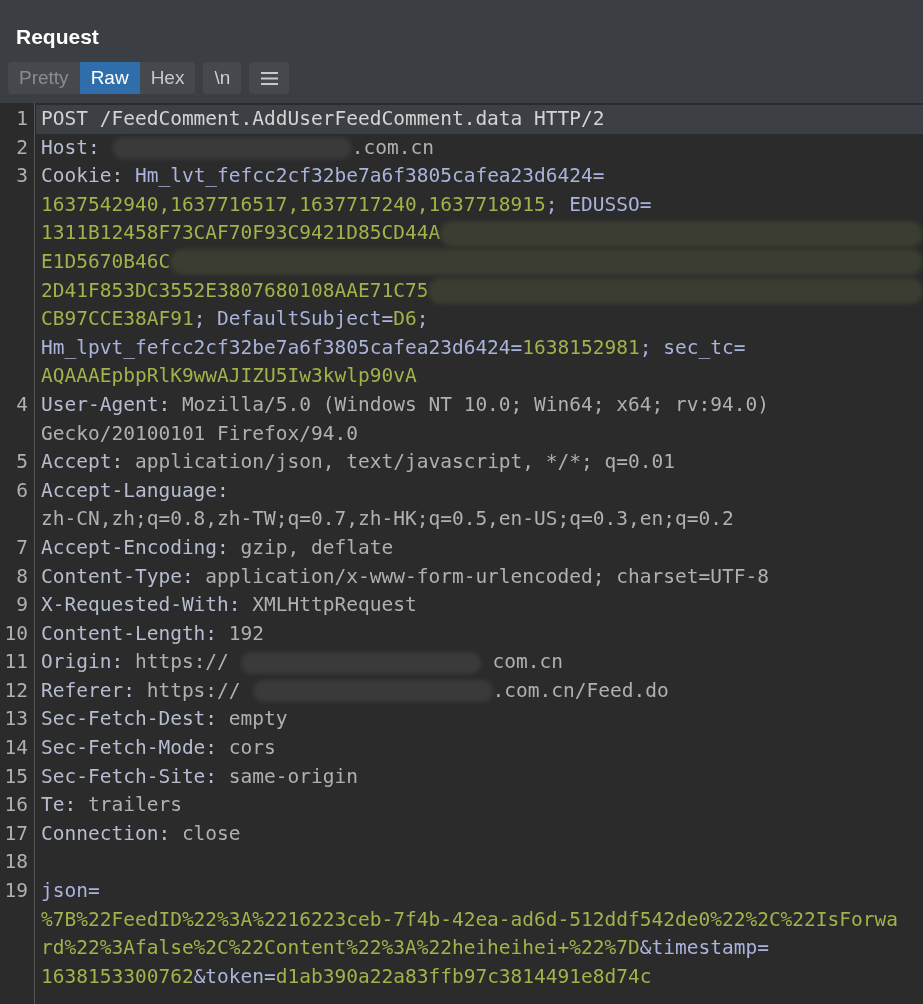 The width and height of the screenshot is (923, 1004). Describe the element at coordinates (16, 833) in the screenshot. I see `line-number: 17` at that location.